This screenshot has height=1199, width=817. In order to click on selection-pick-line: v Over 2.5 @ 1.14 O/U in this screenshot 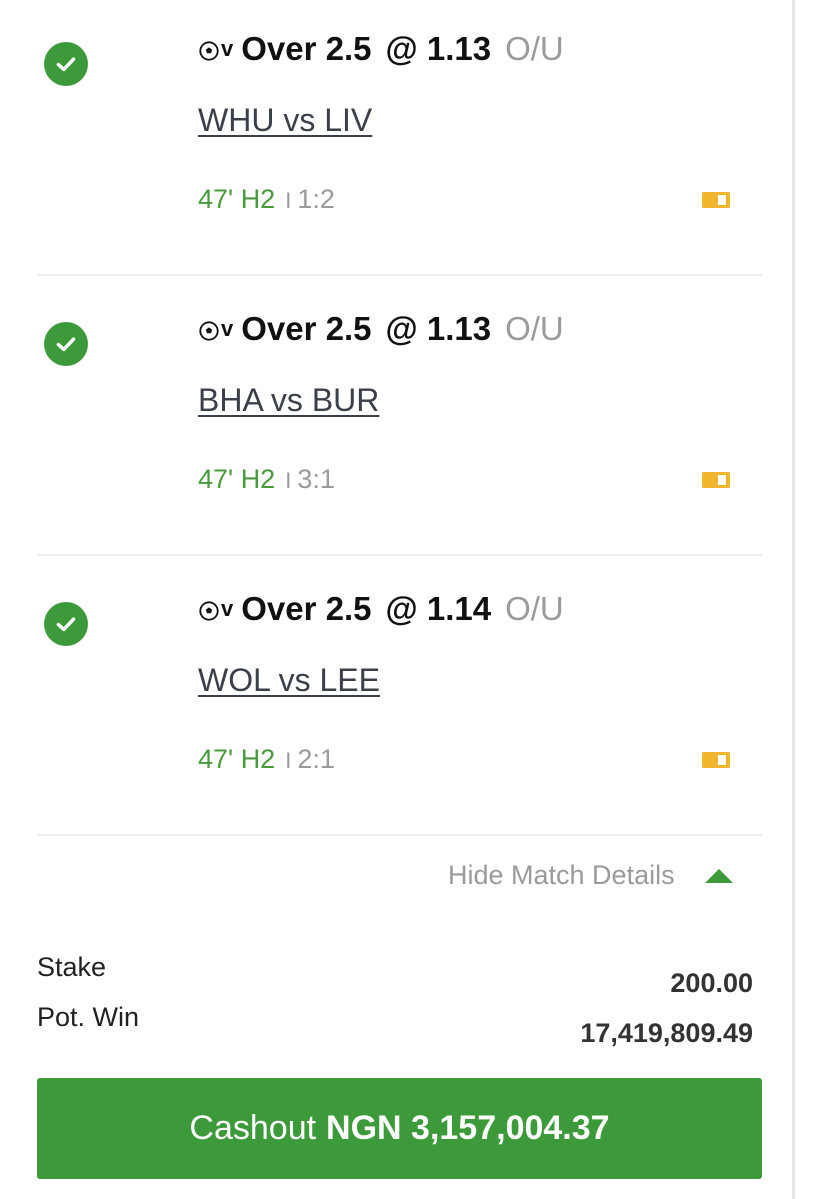, I will do `click(381, 612)`.